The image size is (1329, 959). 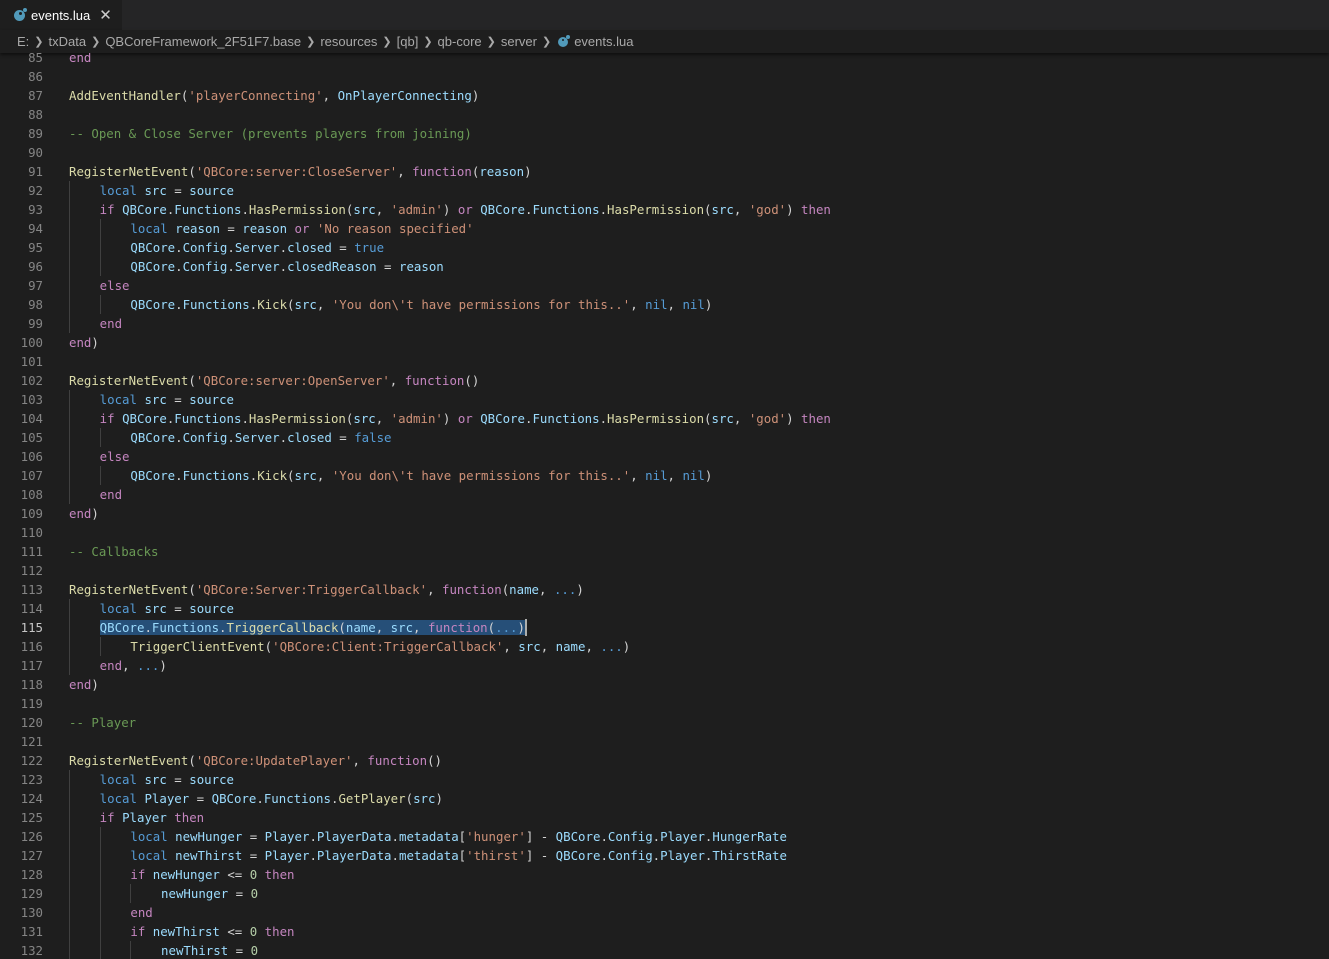 I want to click on tab-label: events.lua, so click(x=61, y=15).